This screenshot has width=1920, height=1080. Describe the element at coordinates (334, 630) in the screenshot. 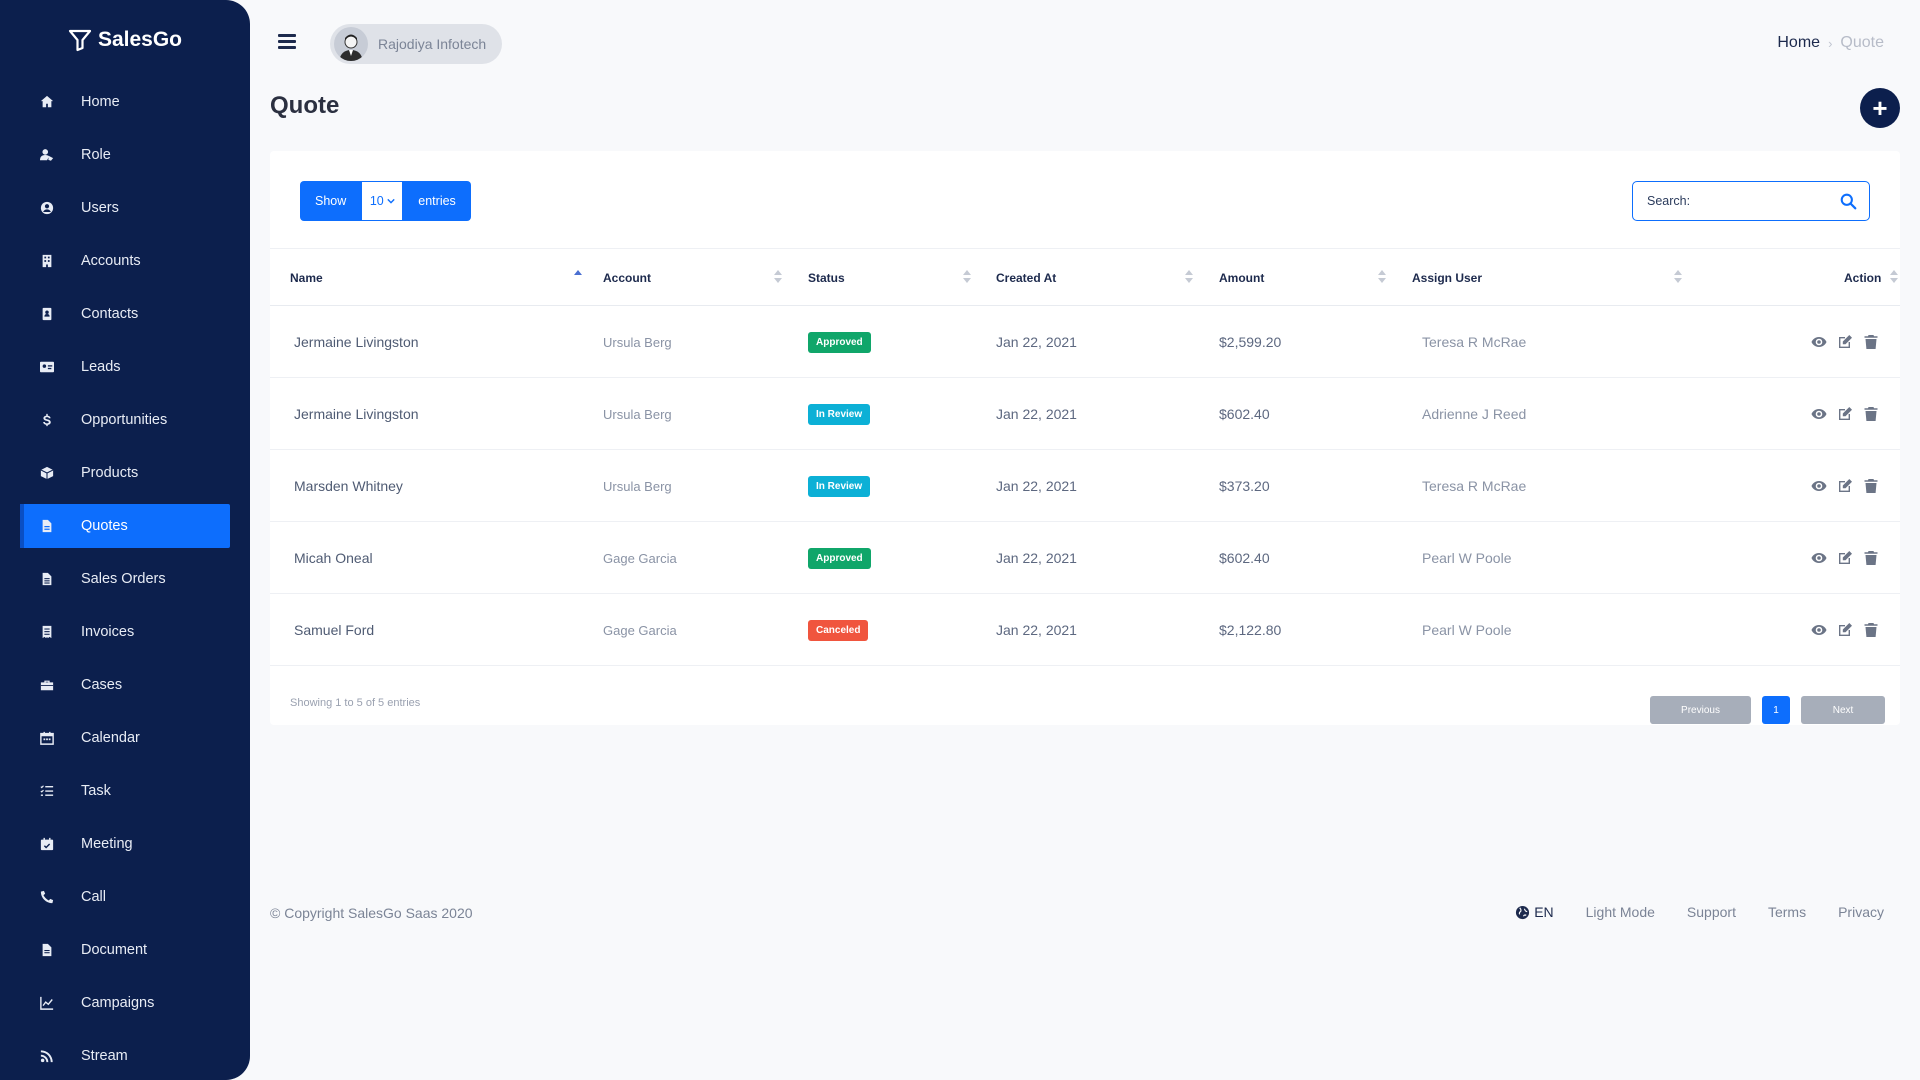

I see `cell-name: Samuel Ford` at that location.